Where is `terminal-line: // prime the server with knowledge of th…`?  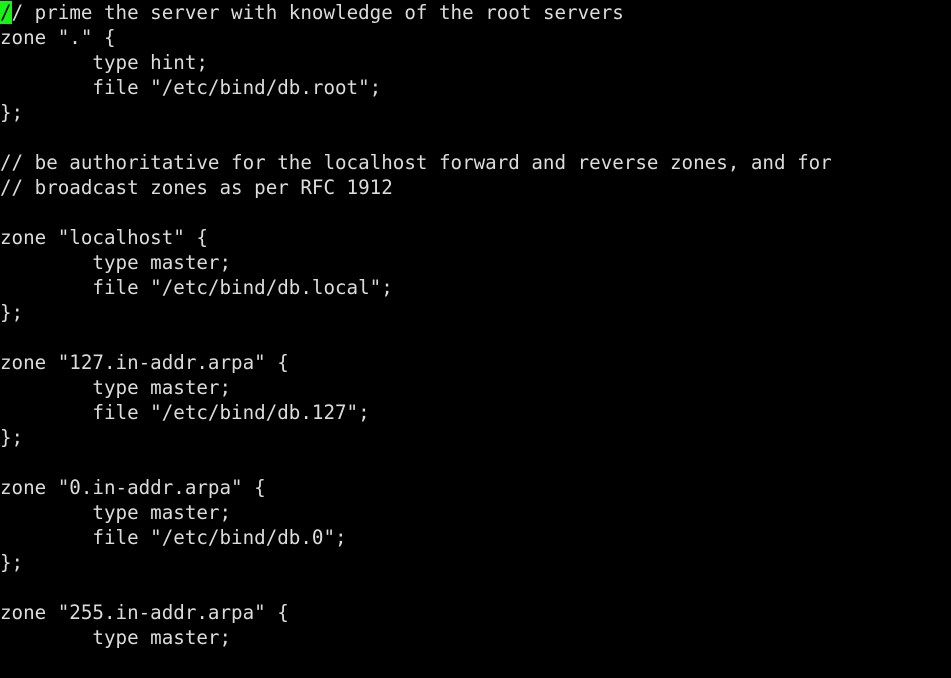
terminal-line: // prime the server with knowledge of th… is located at coordinates (475, 12).